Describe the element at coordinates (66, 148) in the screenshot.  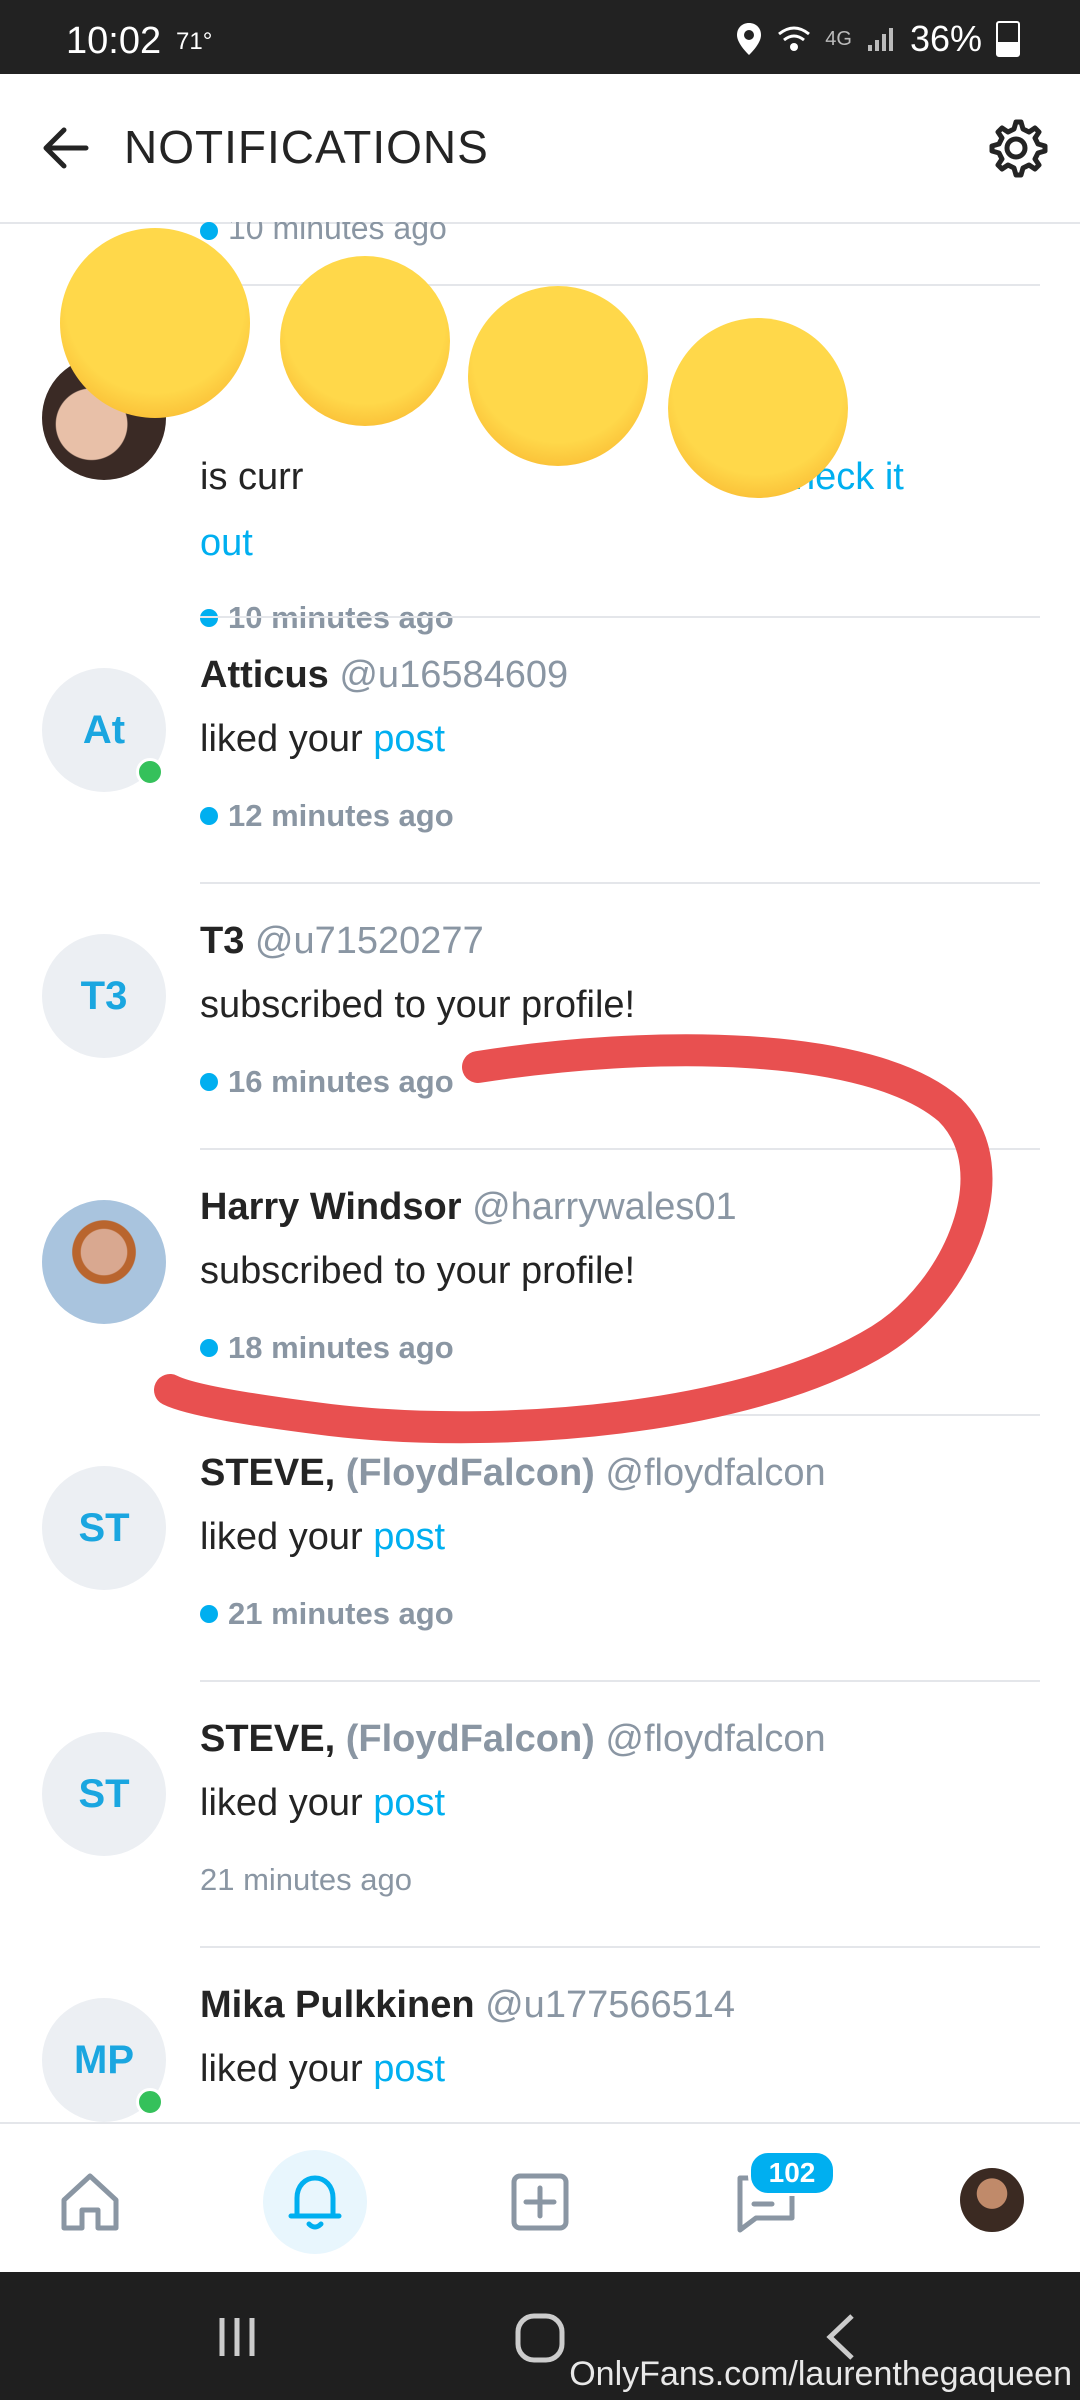
I see `back-arrow-icon` at that location.